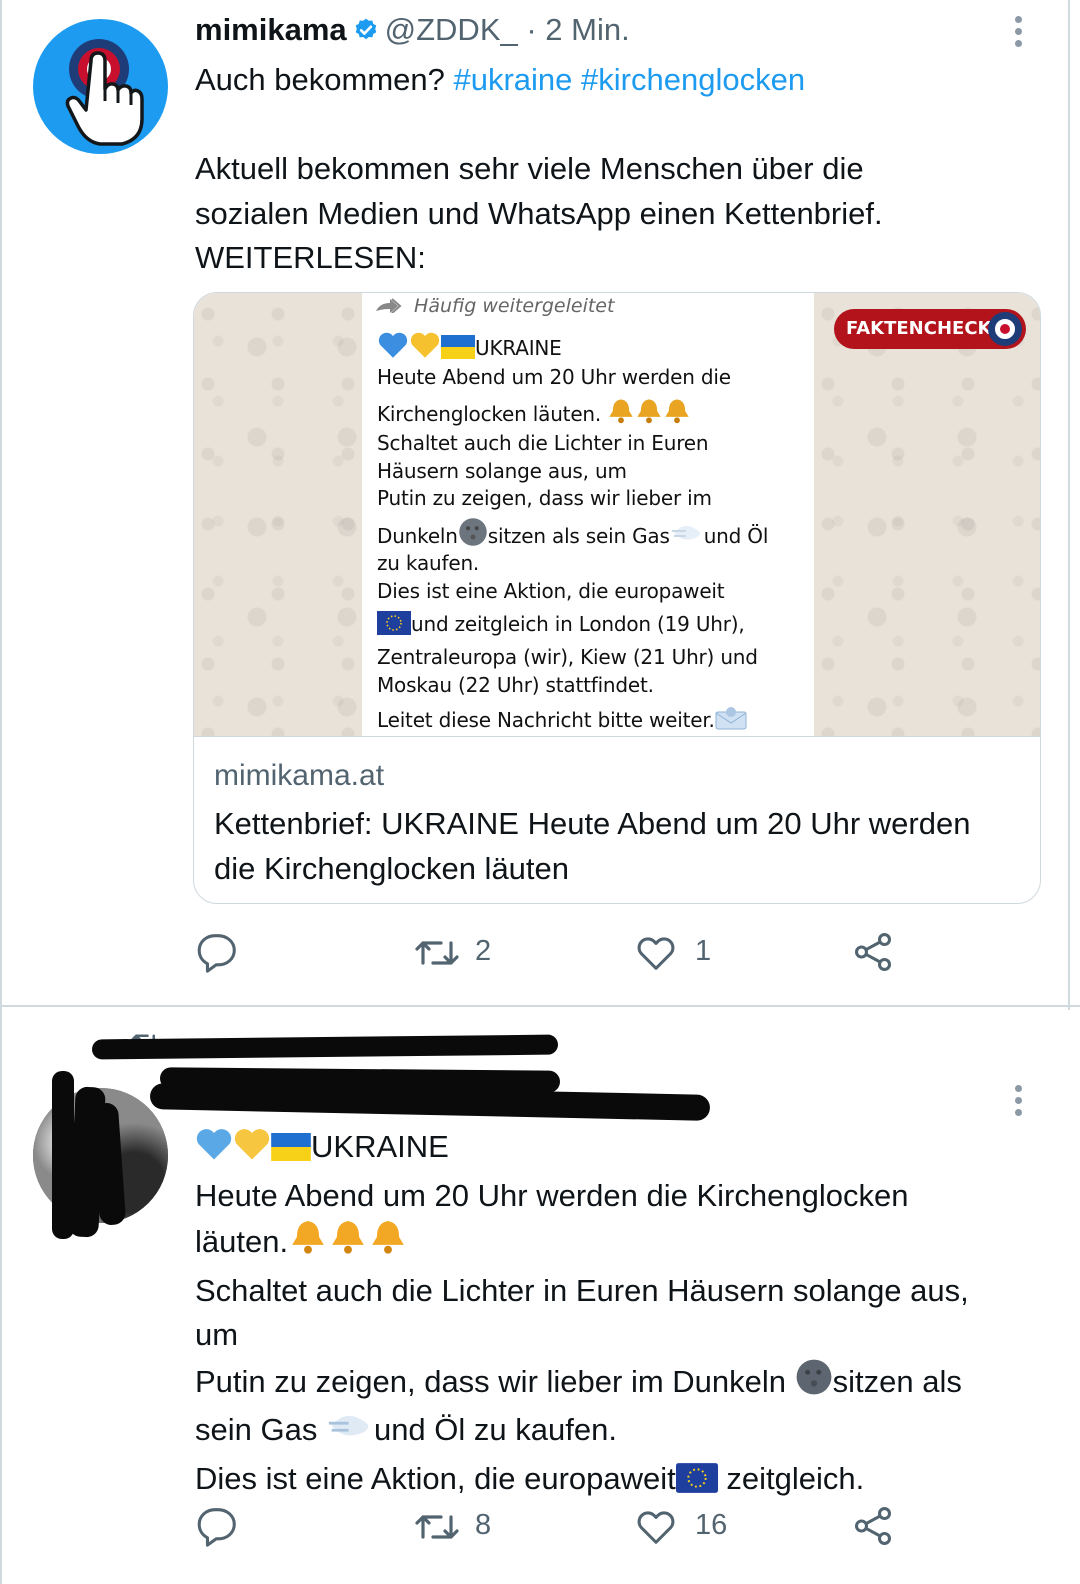  What do you see at coordinates (567, 657) in the screenshot?
I see `message-line: Zentraleuropa (wir), Kiew (21 Uhr) und` at bounding box center [567, 657].